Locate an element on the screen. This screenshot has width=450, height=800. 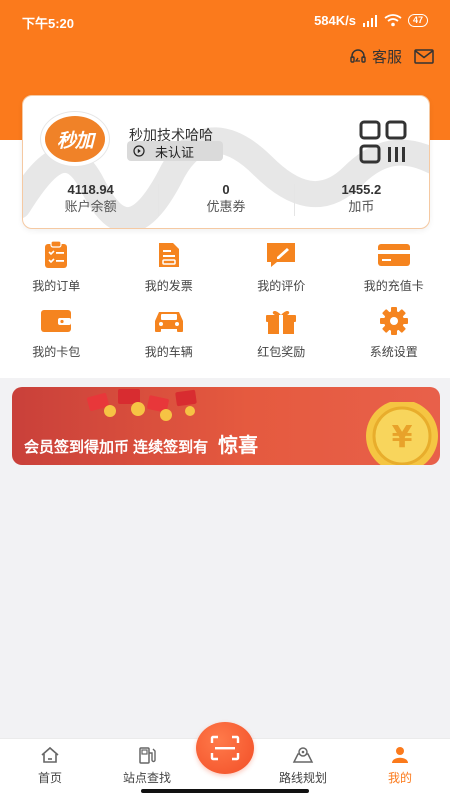
scan-button is located at coordinates (225, 748).